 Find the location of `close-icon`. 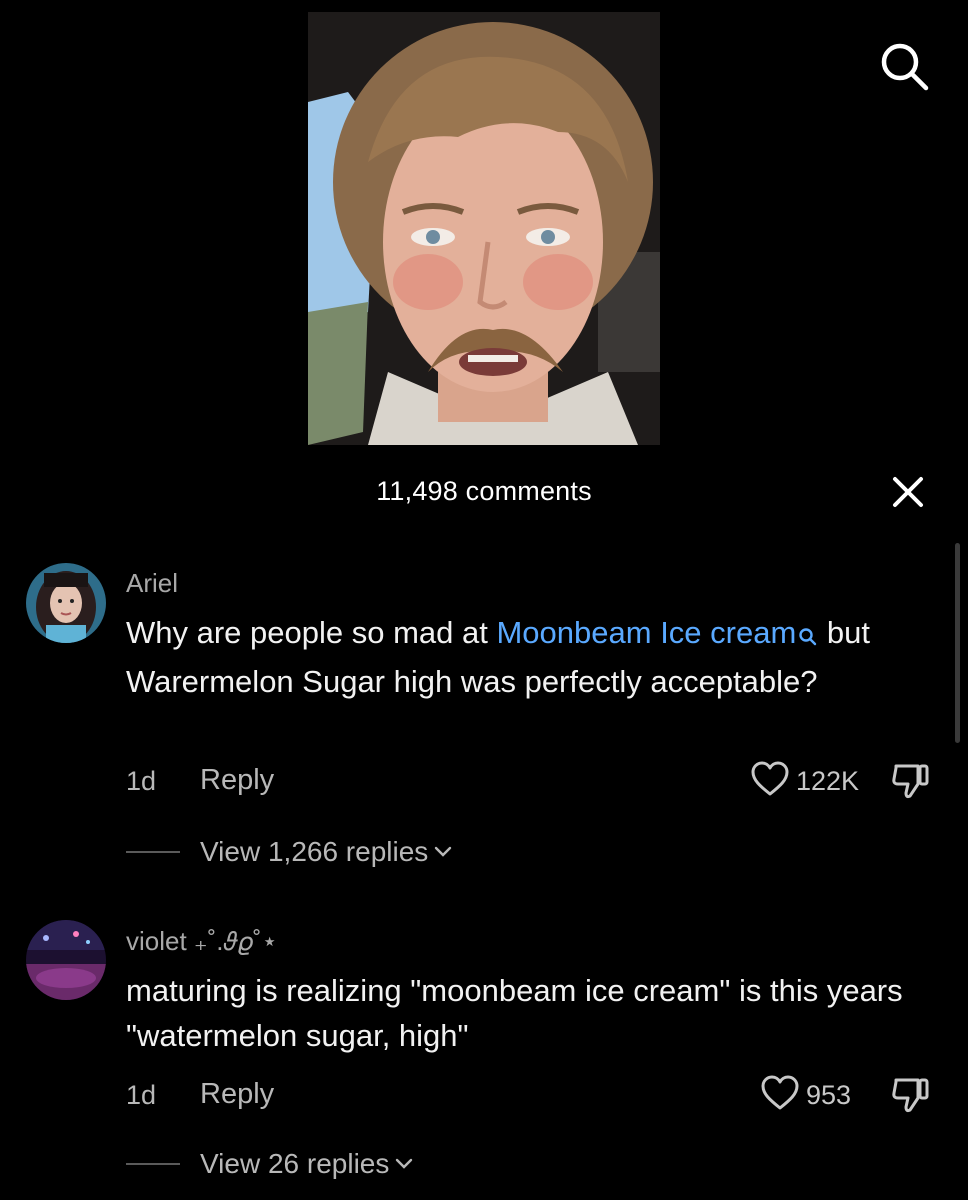

close-icon is located at coordinates (908, 496).